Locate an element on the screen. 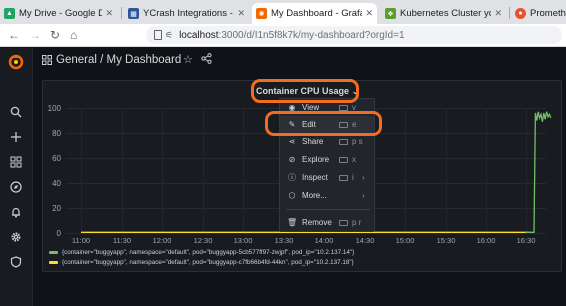 Image resolution: width=566 pixels, height=306 pixels. menu-item-remove: 🗑 Remove p r is located at coordinates (327, 222).